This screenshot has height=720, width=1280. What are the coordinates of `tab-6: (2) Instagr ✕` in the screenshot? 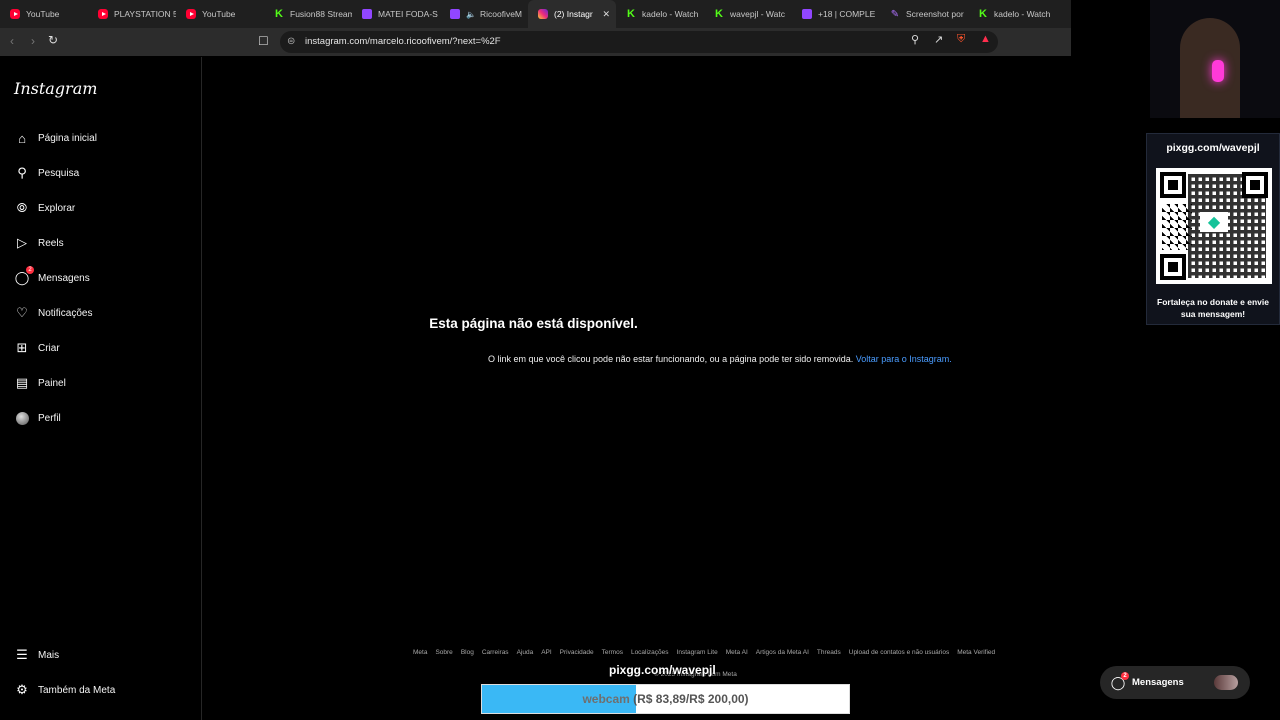 It's located at (572, 14).